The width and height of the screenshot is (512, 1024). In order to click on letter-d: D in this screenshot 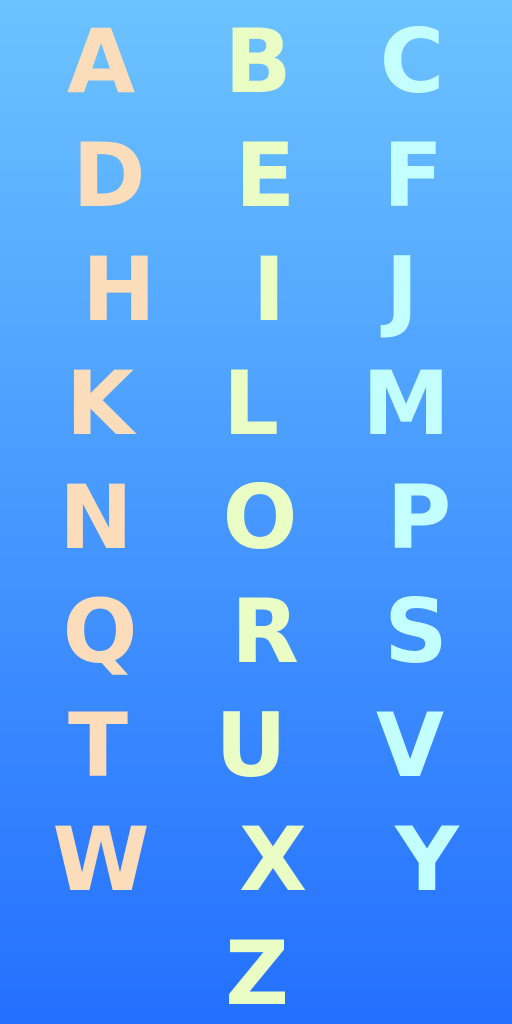, I will do `click(109, 175)`.